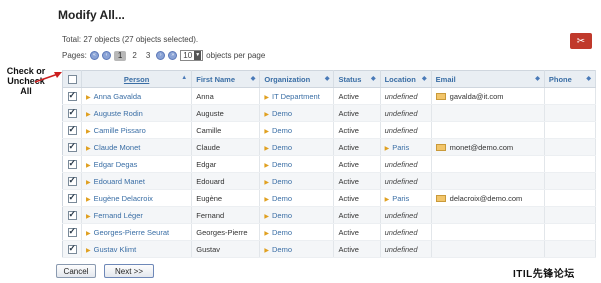 The width and height of the screenshot is (601, 283). What do you see at coordinates (148, 55) in the screenshot?
I see `page-link-3: 3` at bounding box center [148, 55].